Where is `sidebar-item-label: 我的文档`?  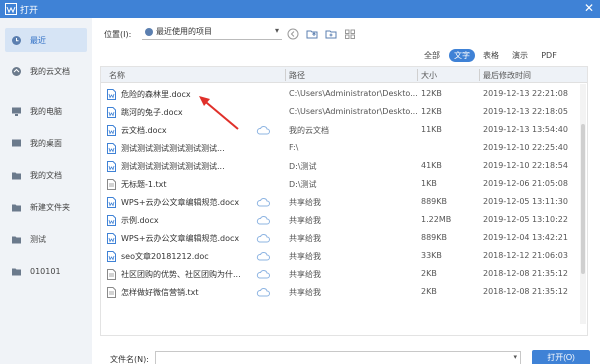 sidebar-item-label: 我的文档 is located at coordinates (46, 175).